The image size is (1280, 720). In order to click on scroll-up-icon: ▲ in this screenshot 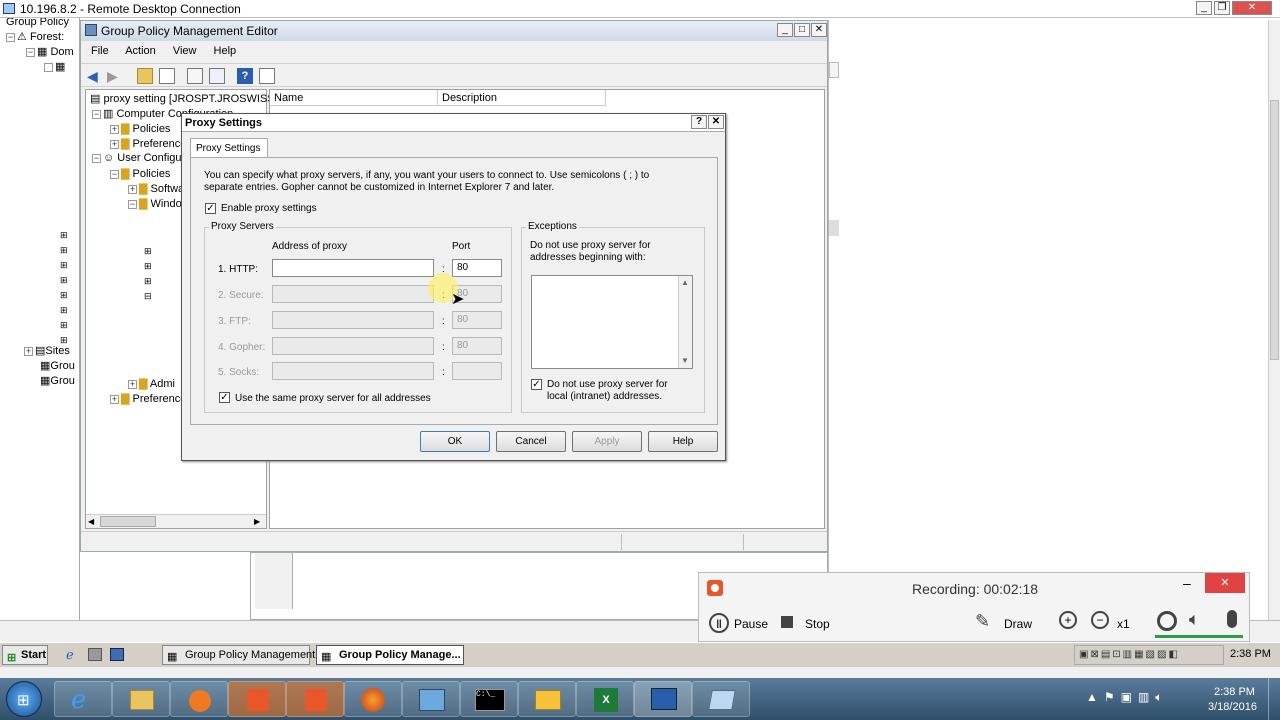, I will do `click(685, 282)`.